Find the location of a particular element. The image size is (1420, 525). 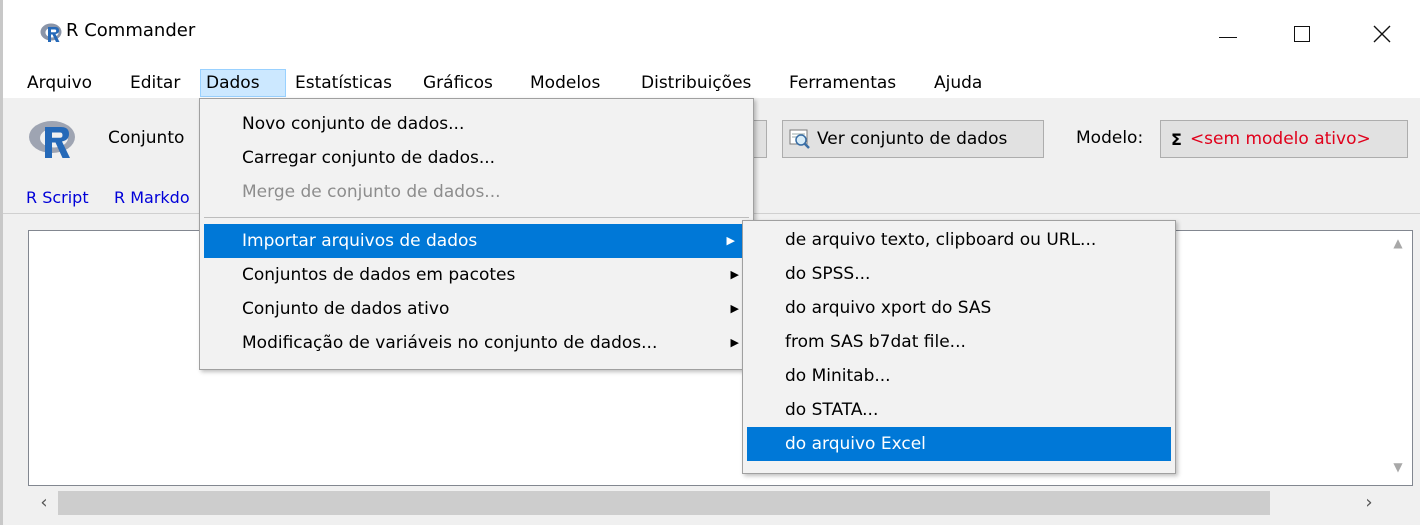

menu-item-conjuntos-pacotes-label: Conjuntos de dados em pacotes is located at coordinates (379, 275).